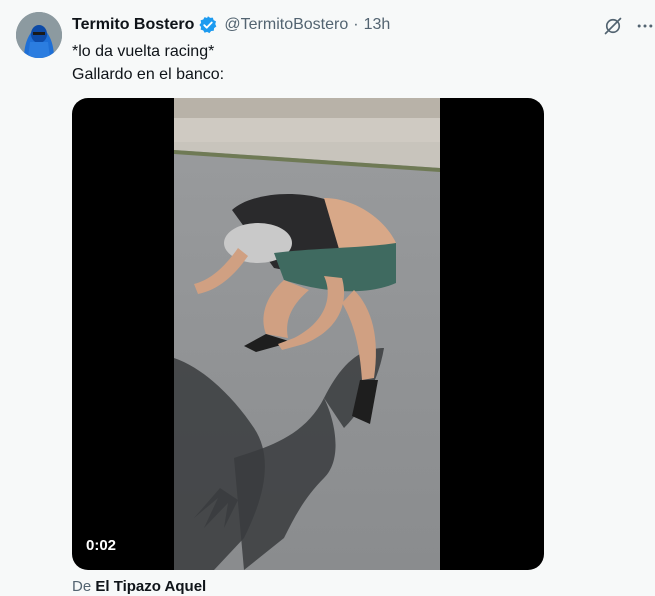  I want to click on video-duration: 0:02, so click(101, 545).